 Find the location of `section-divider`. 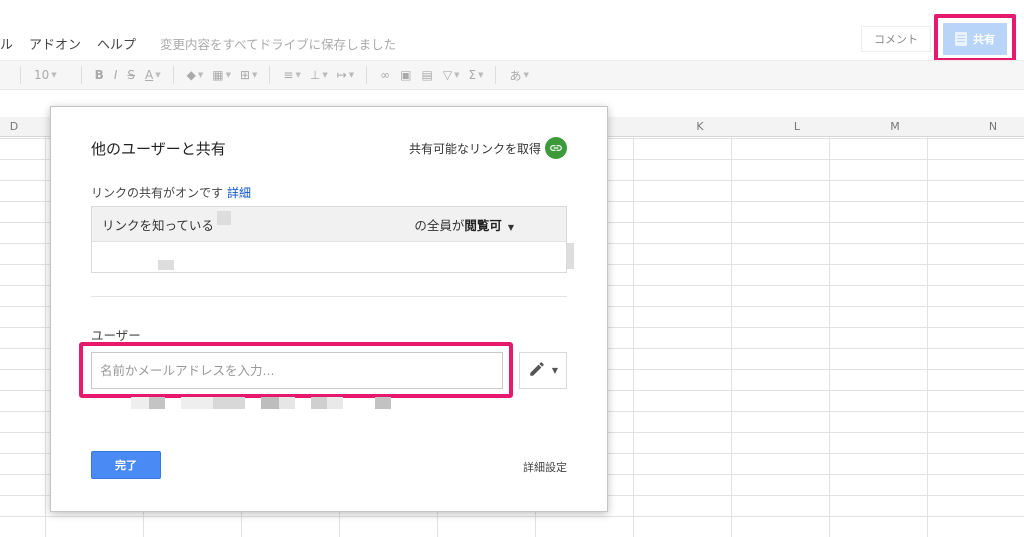

section-divider is located at coordinates (329, 296).